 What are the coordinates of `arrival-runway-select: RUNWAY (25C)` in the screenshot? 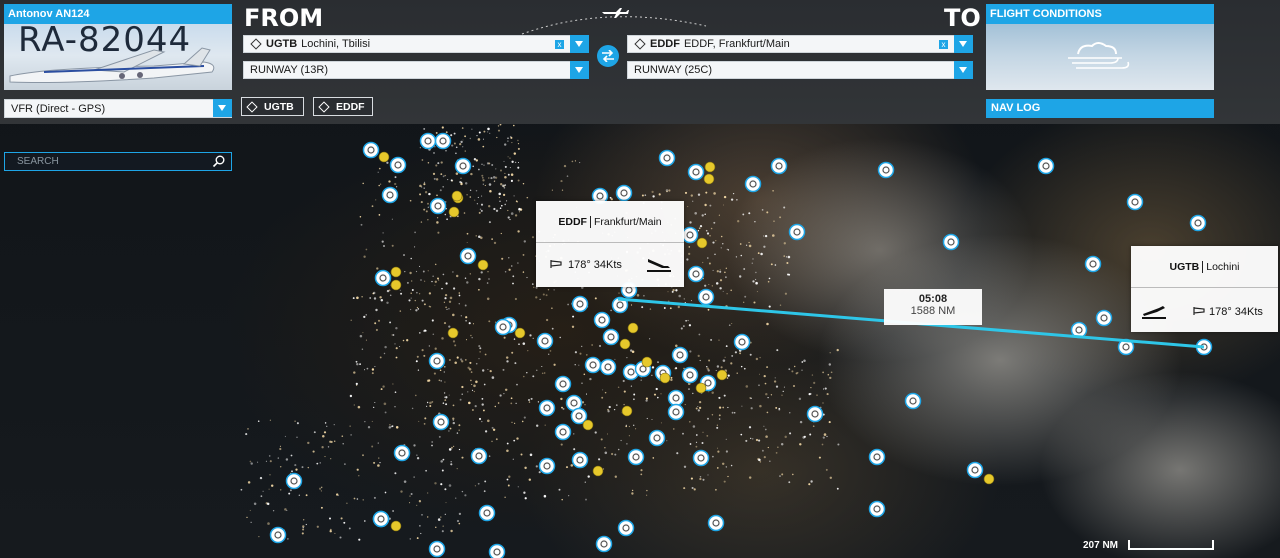 It's located at (800, 70).